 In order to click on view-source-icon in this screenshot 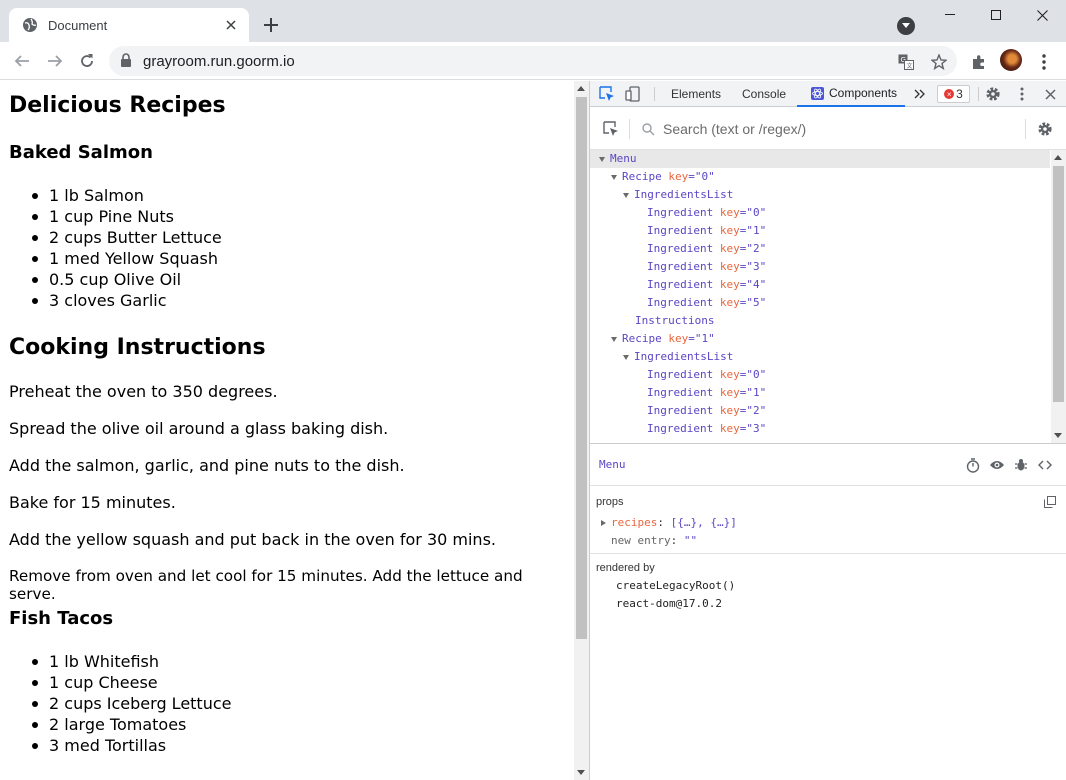, I will do `click(1045, 465)`.